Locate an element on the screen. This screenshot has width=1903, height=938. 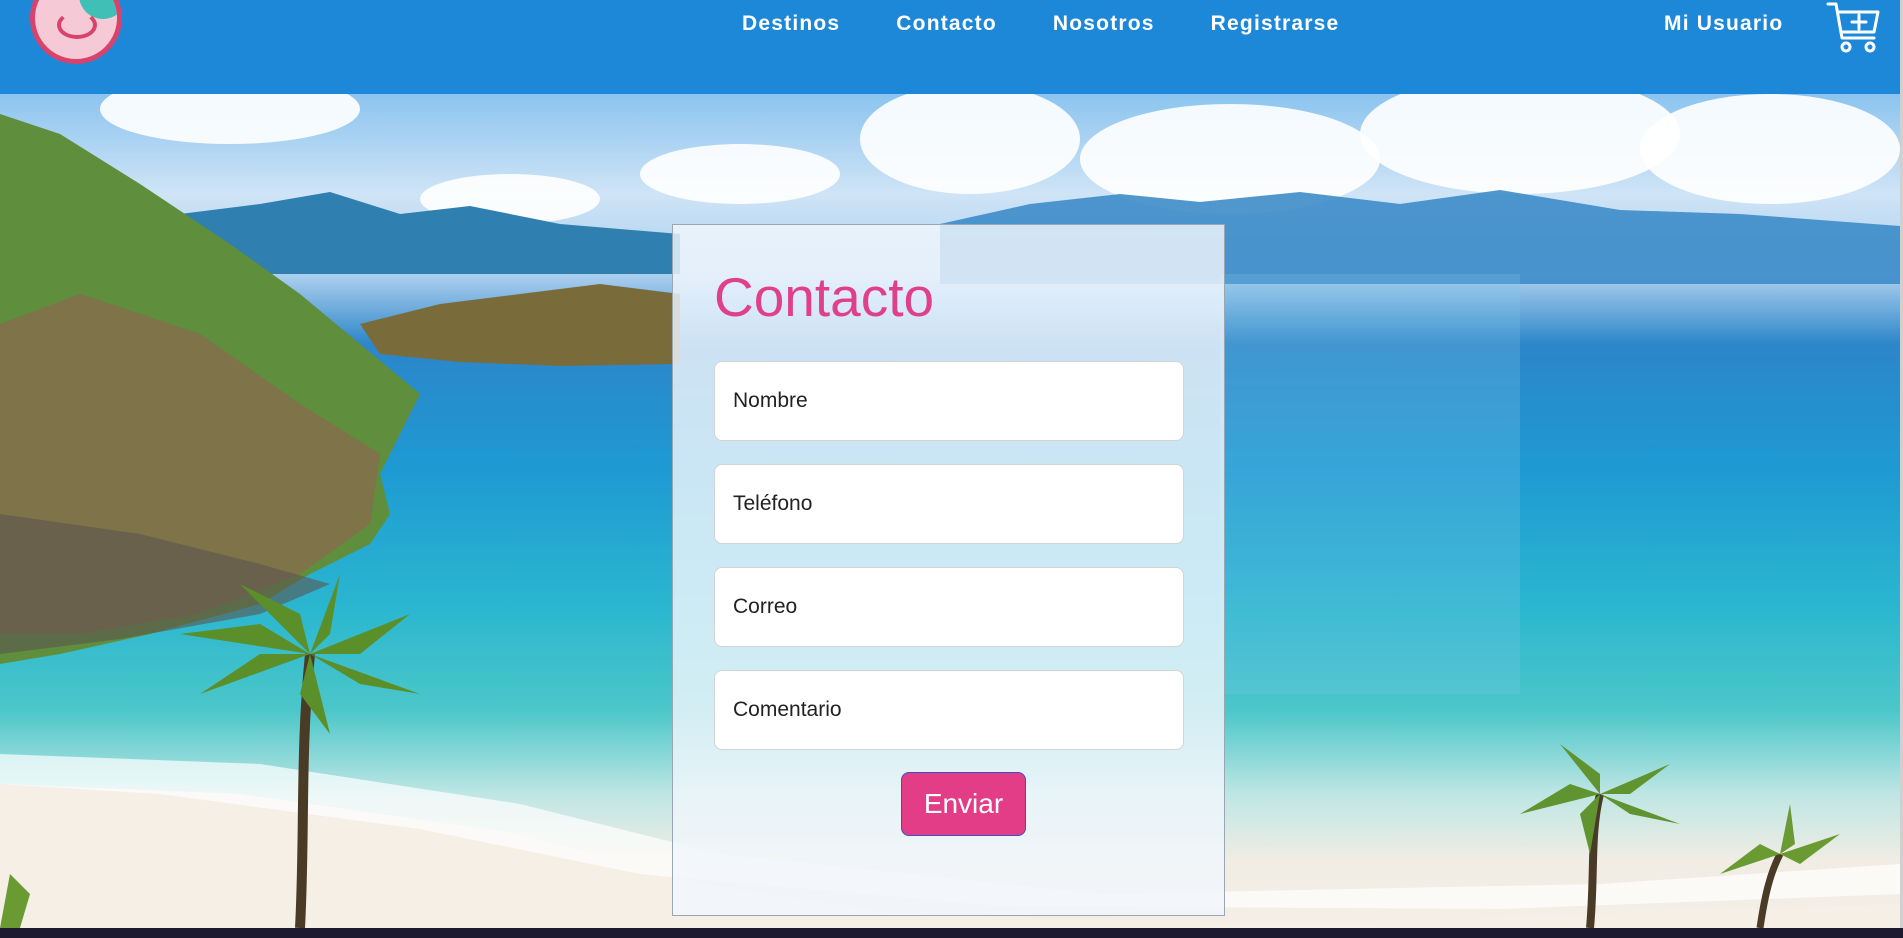
my-user-link: Mi Usuario is located at coordinates (1723, 24).